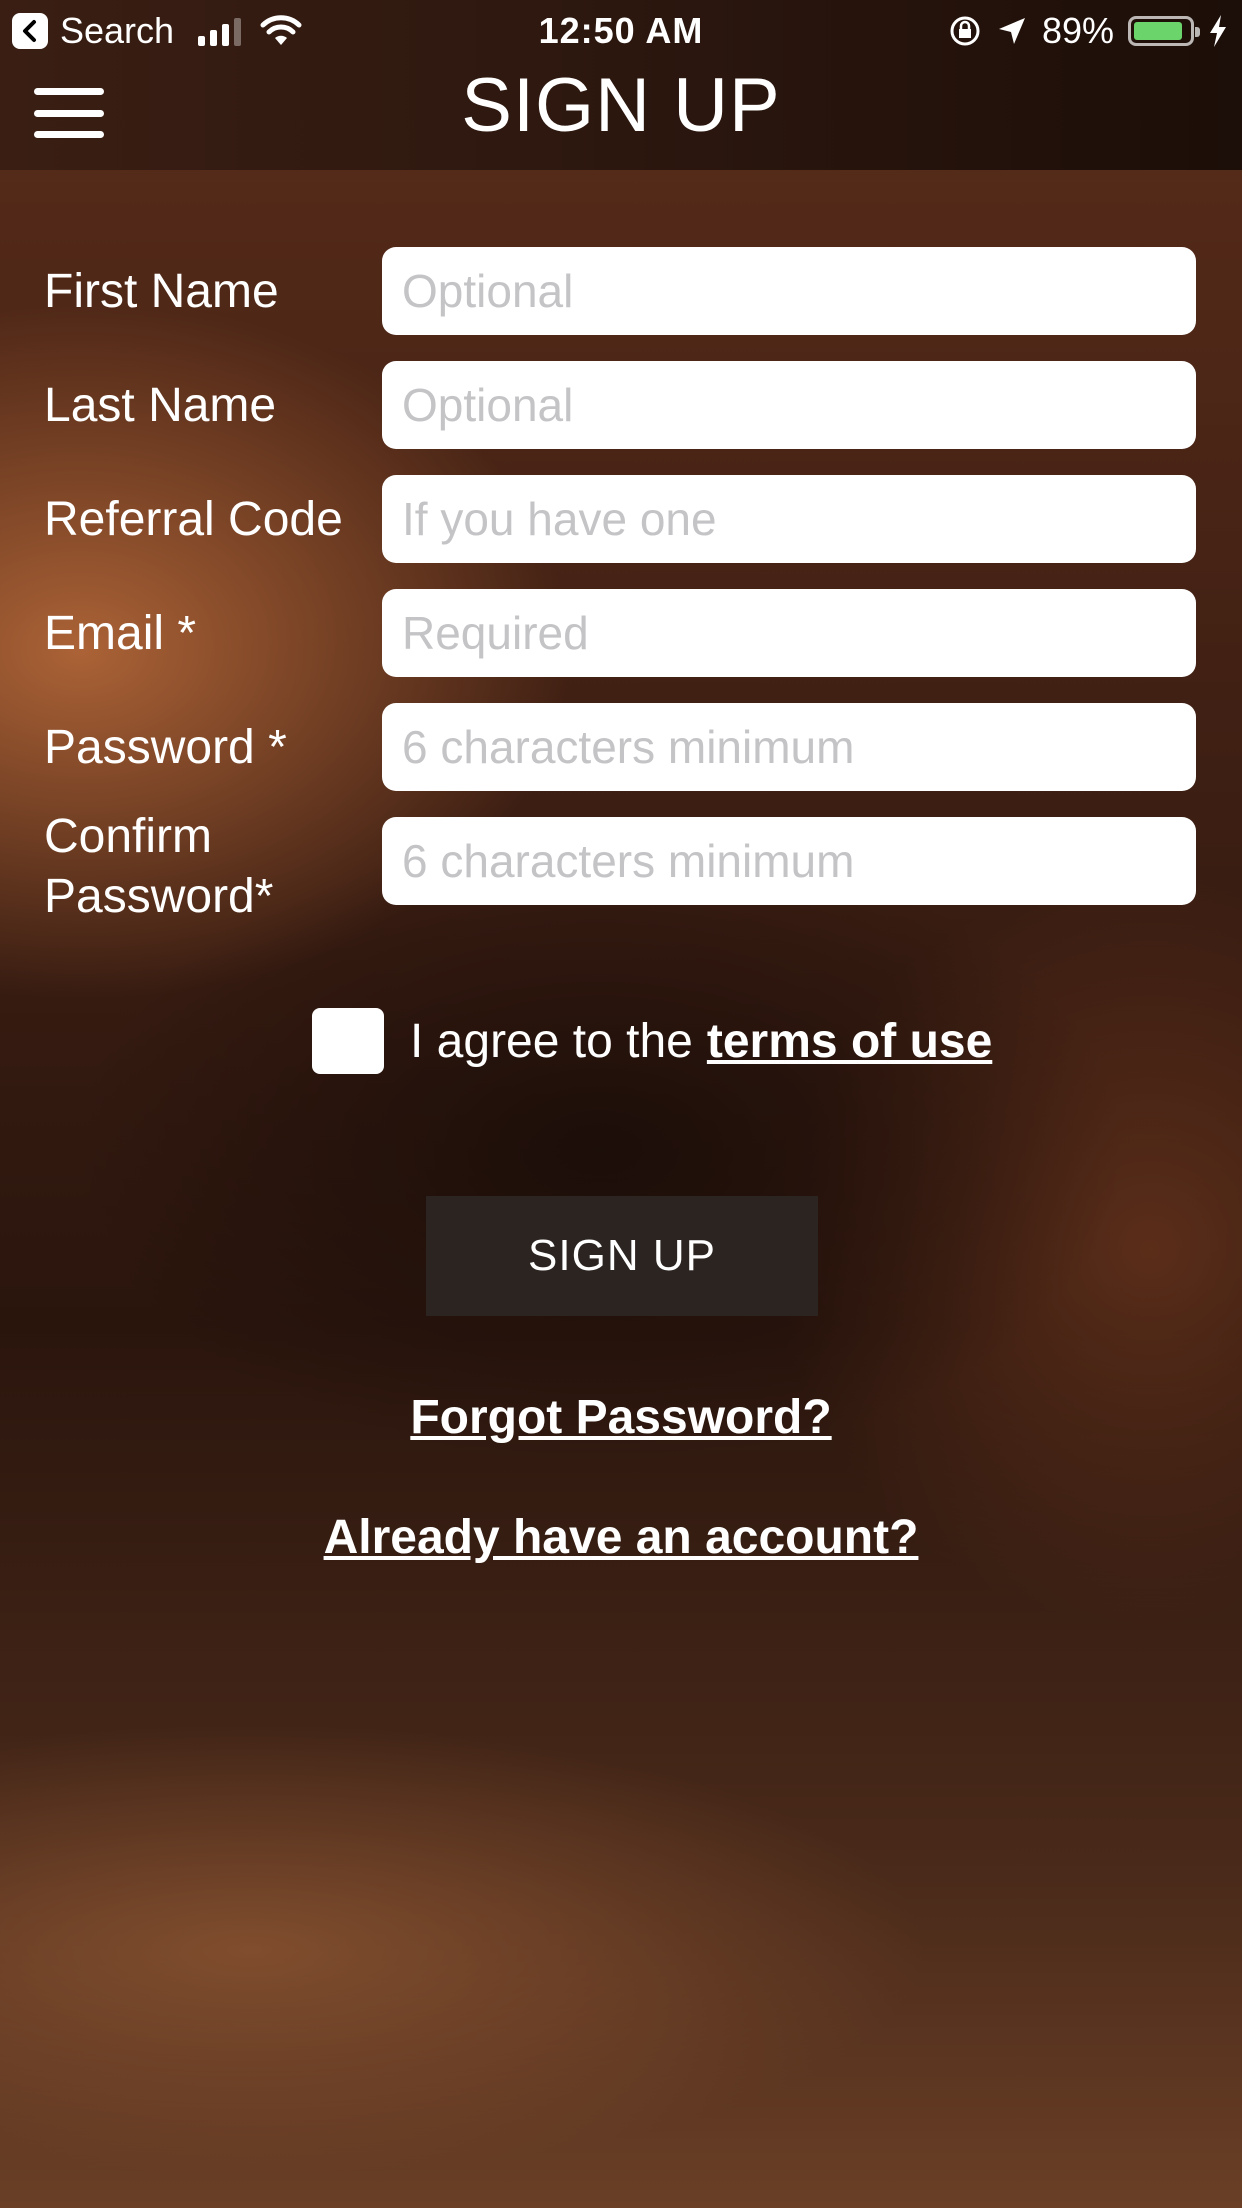  Describe the element at coordinates (789, 861) in the screenshot. I see `confirm-password-field` at that location.